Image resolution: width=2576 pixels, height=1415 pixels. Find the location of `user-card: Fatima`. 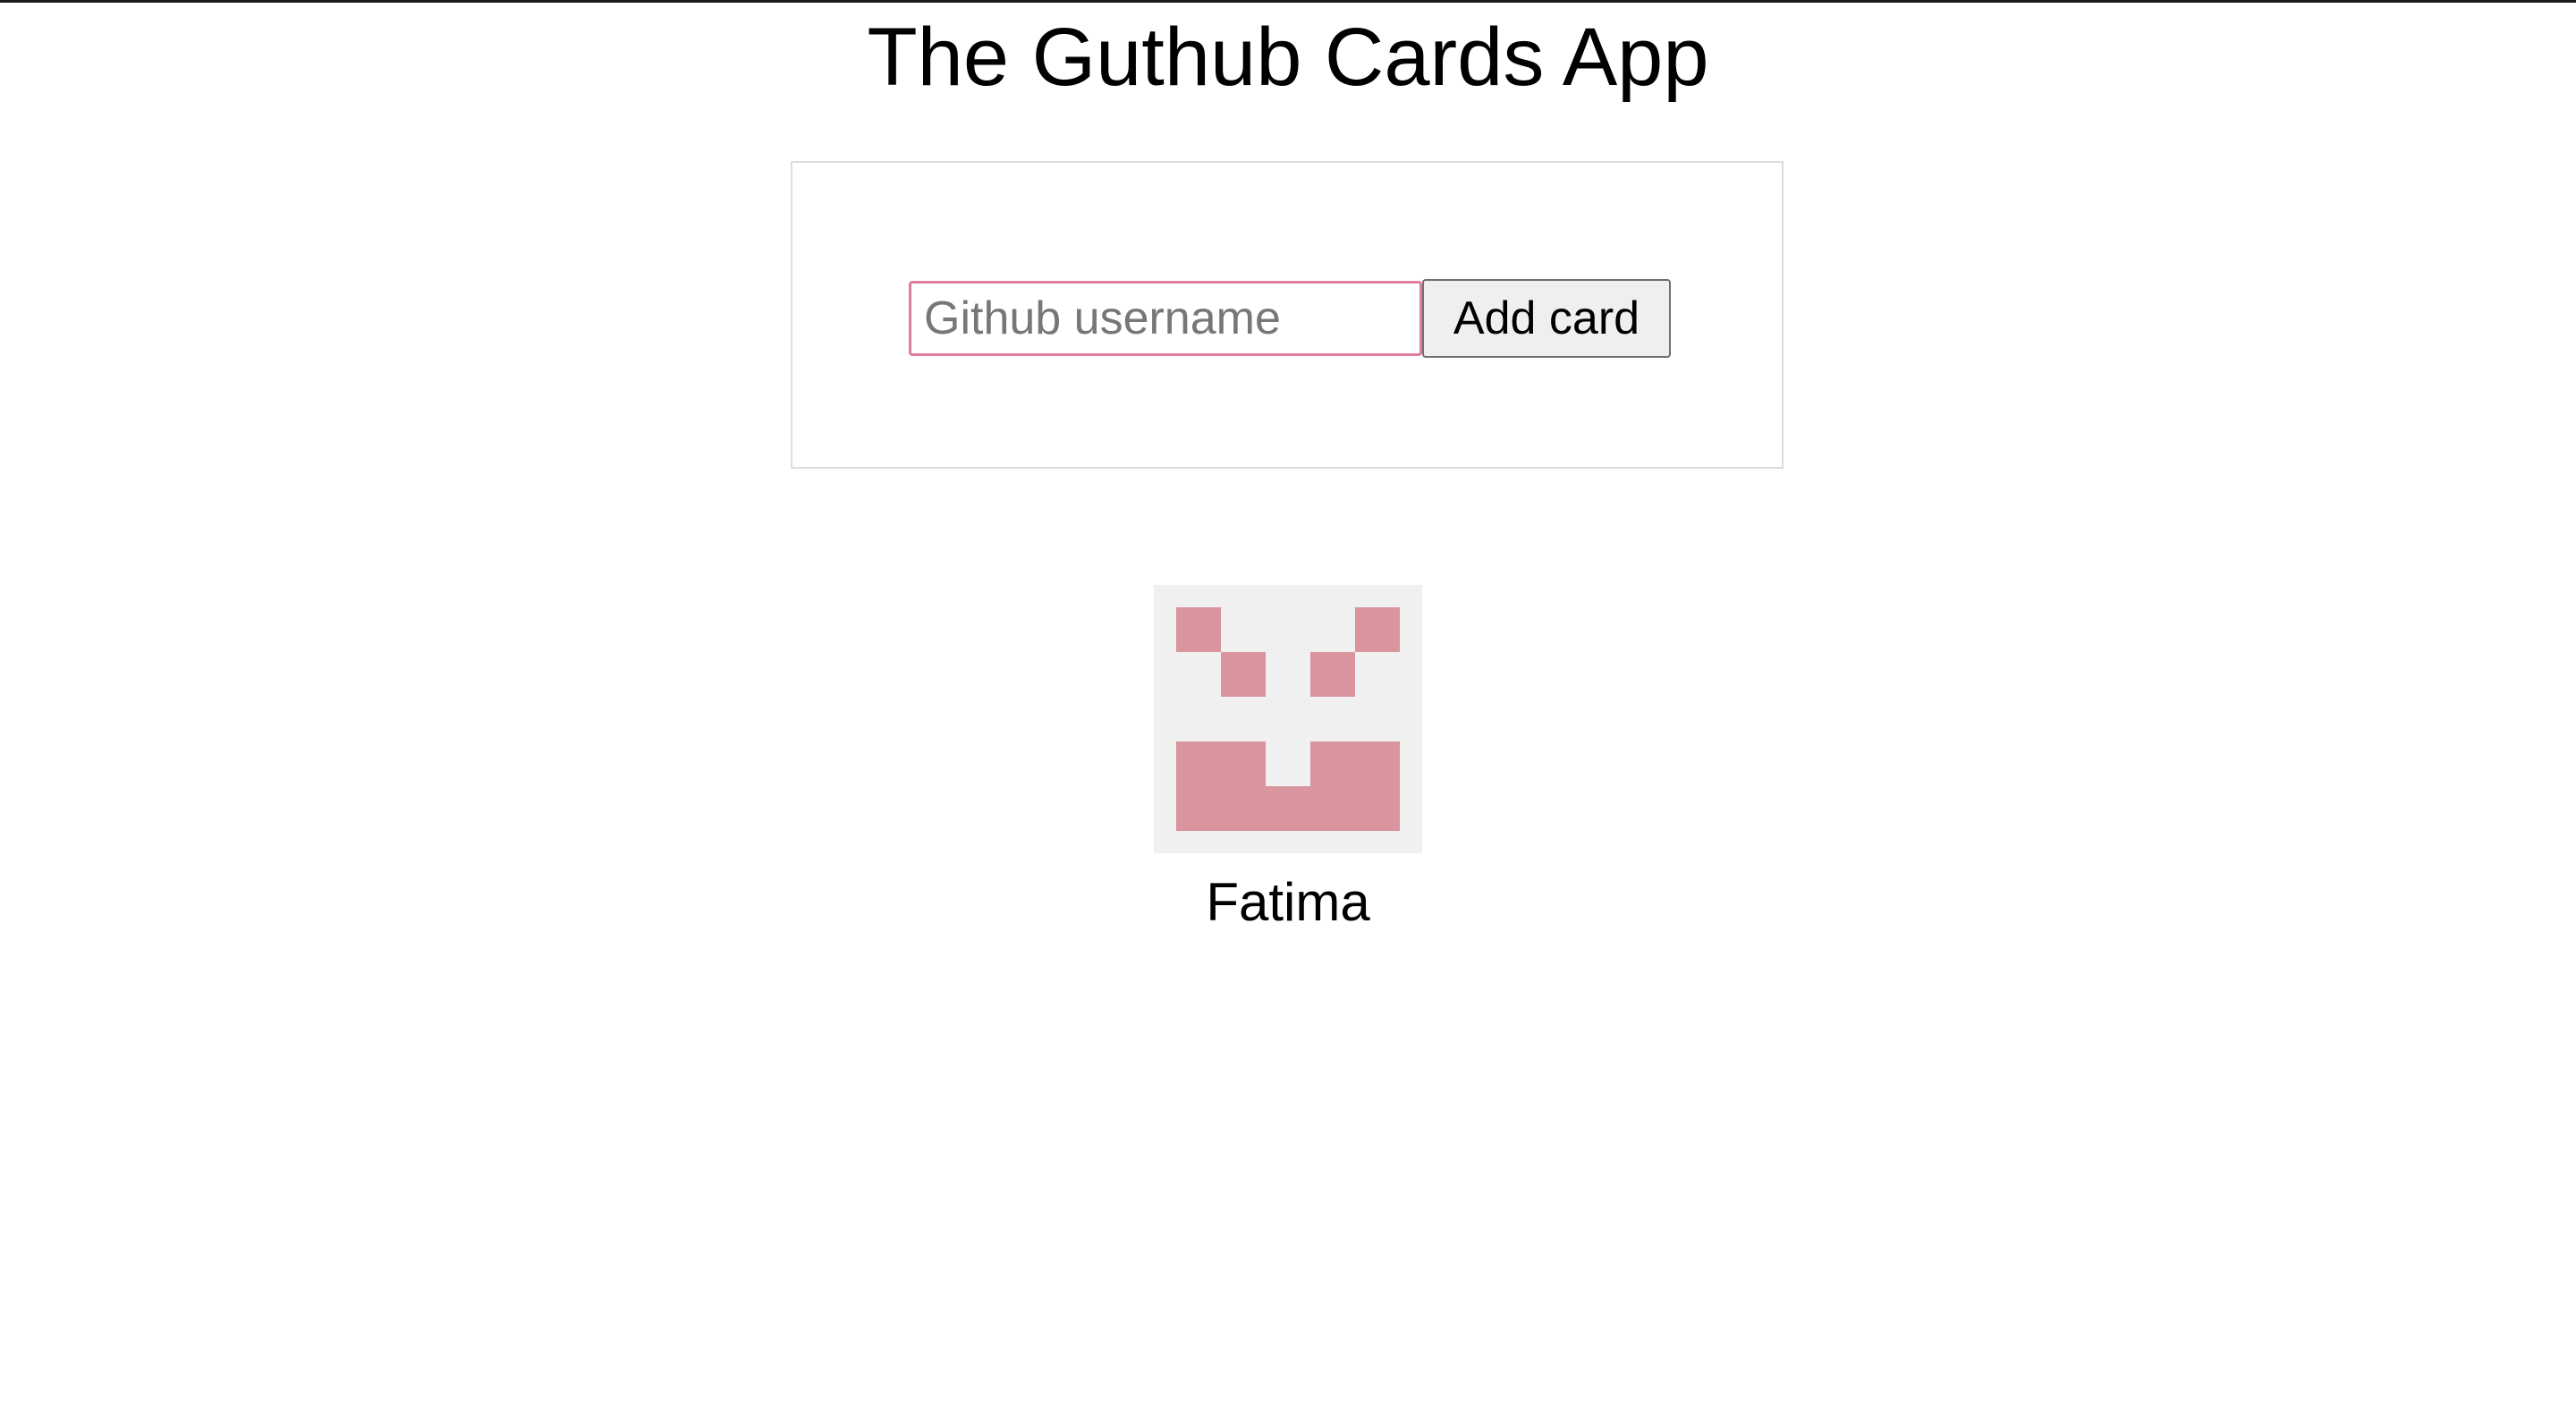

user-card: Fatima is located at coordinates (1288, 760).